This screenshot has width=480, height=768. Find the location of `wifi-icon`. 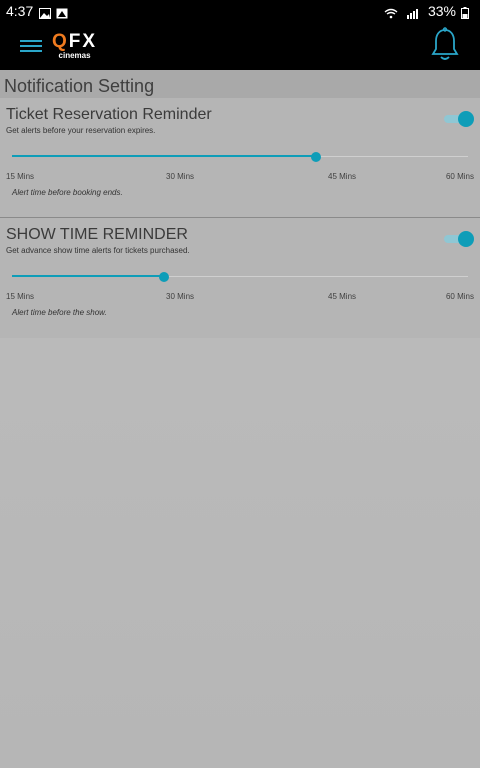

wifi-icon is located at coordinates (391, 12).